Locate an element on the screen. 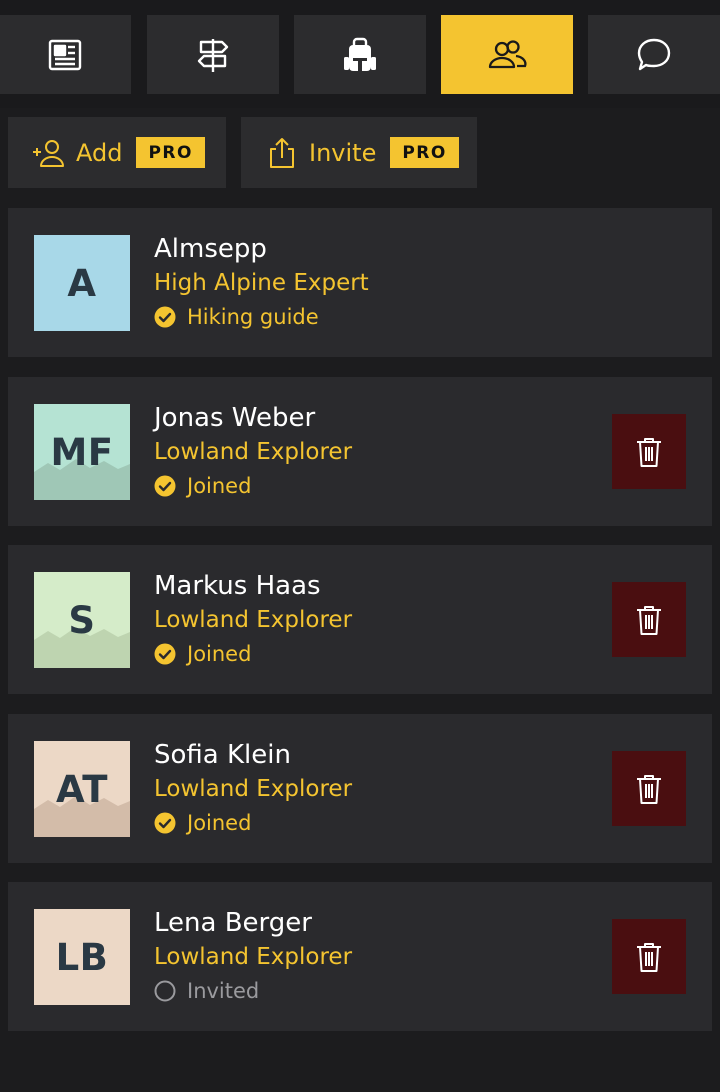 Image resolution: width=720 pixels, height=1092 pixels. member-name: Lena Berger is located at coordinates (233, 923).